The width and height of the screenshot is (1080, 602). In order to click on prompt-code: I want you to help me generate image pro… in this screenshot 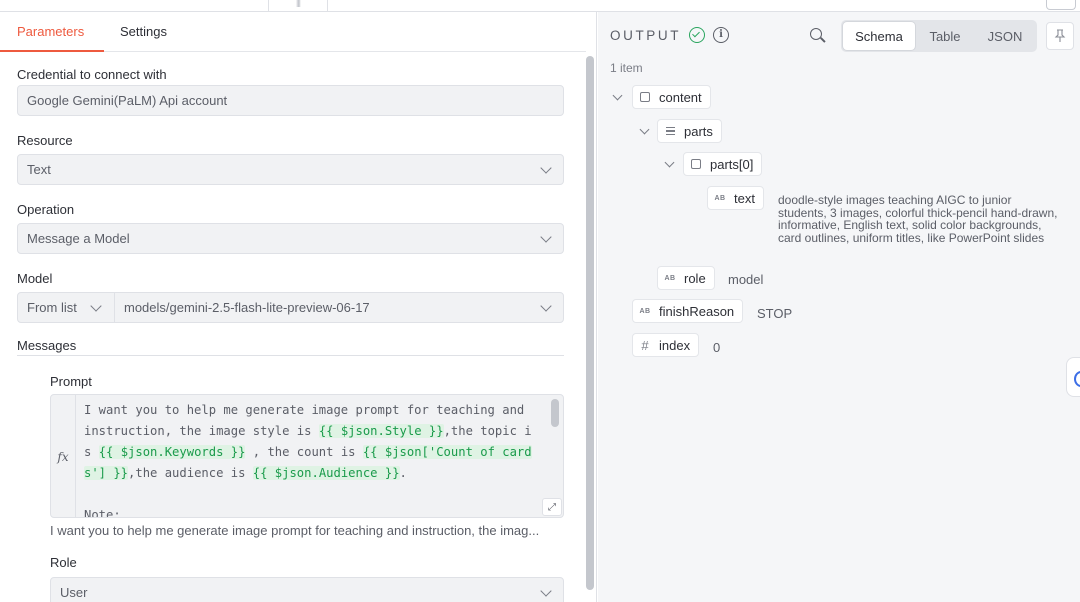, I will do `click(316, 459)`.